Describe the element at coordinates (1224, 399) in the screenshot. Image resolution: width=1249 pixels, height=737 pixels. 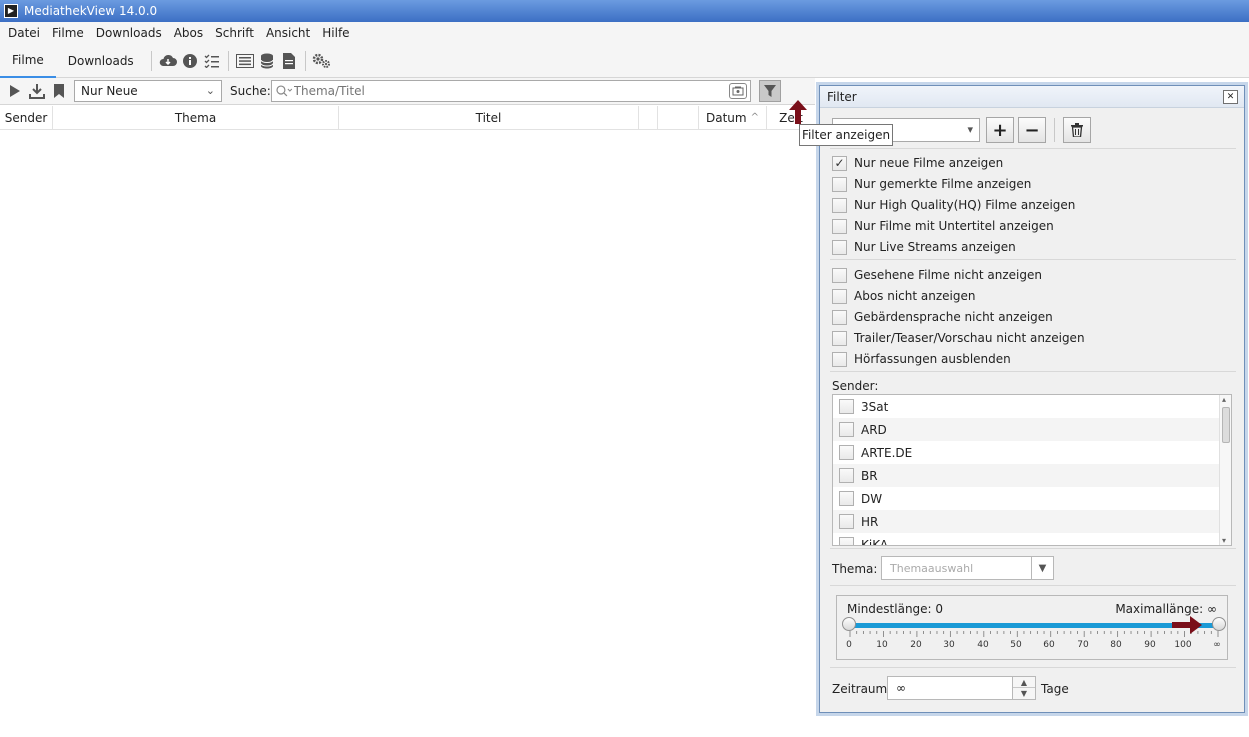
I see `chevron-up-icon: ▴` at that location.